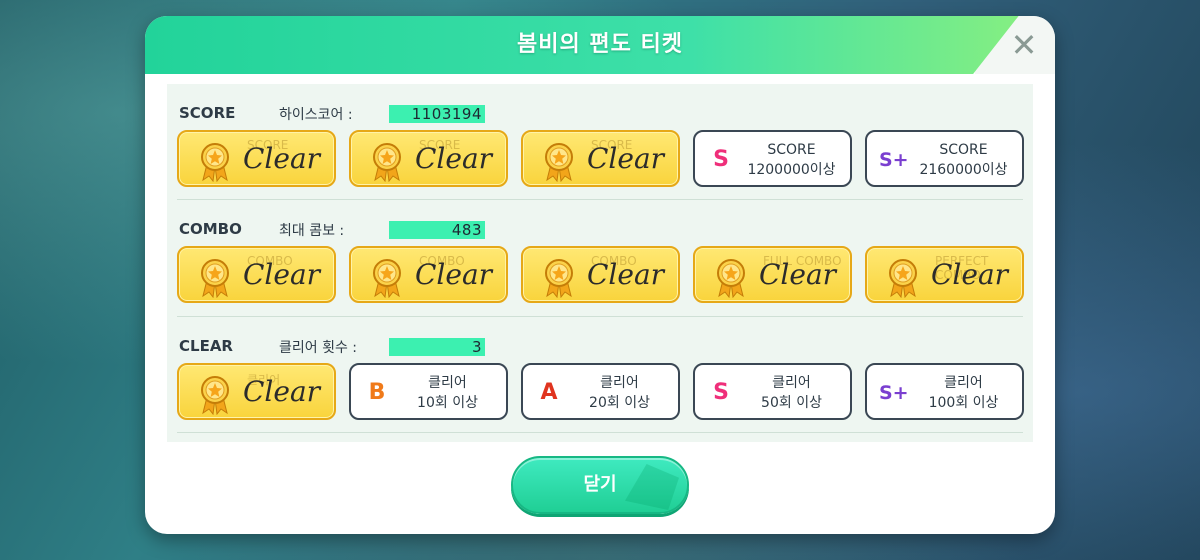 This screenshot has height=560, width=1200. I want to click on mission-requirement: 클리어 100회 이상, so click(963, 393).